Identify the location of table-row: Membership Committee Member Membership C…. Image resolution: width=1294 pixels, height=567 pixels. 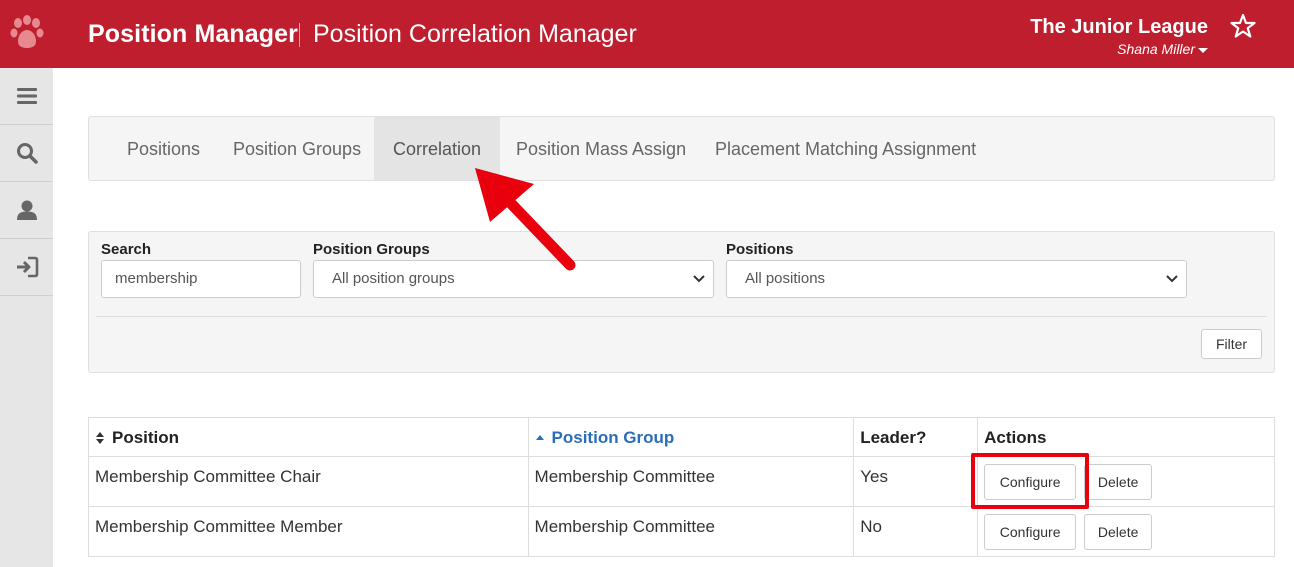
(681, 531).